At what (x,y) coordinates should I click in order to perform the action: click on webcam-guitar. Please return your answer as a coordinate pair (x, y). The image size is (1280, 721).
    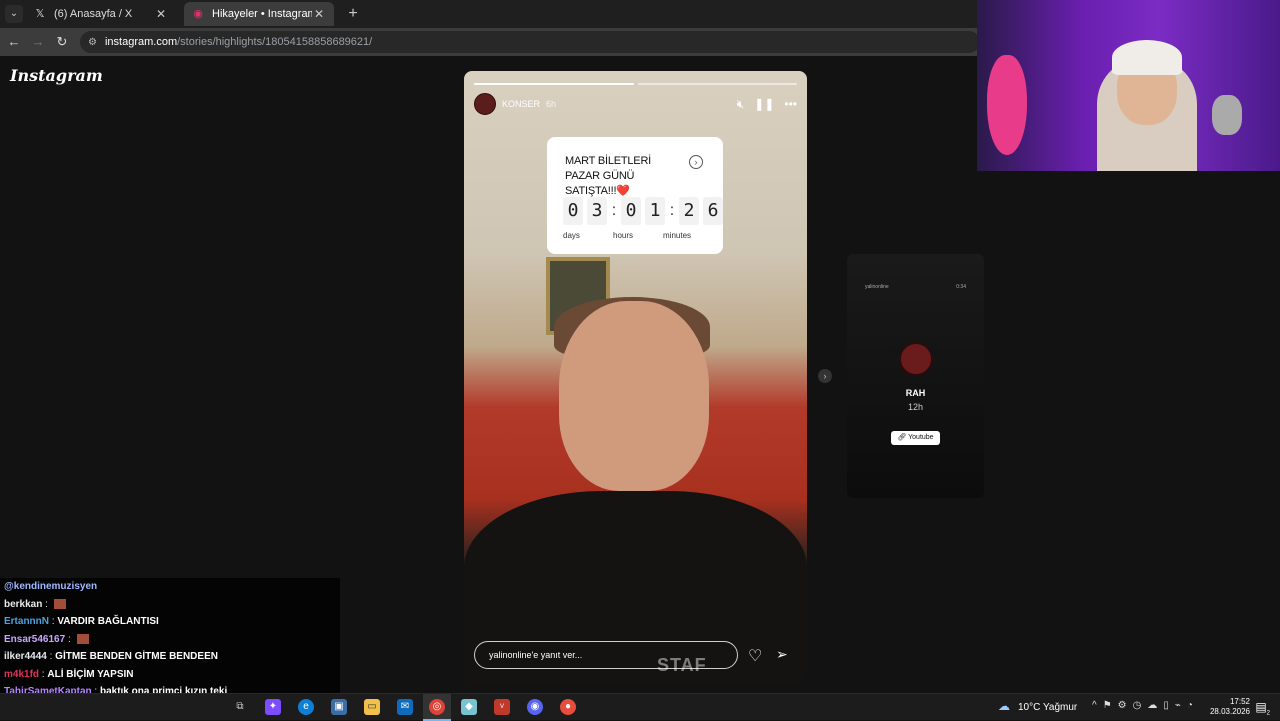
    Looking at the image, I should click on (1007, 105).